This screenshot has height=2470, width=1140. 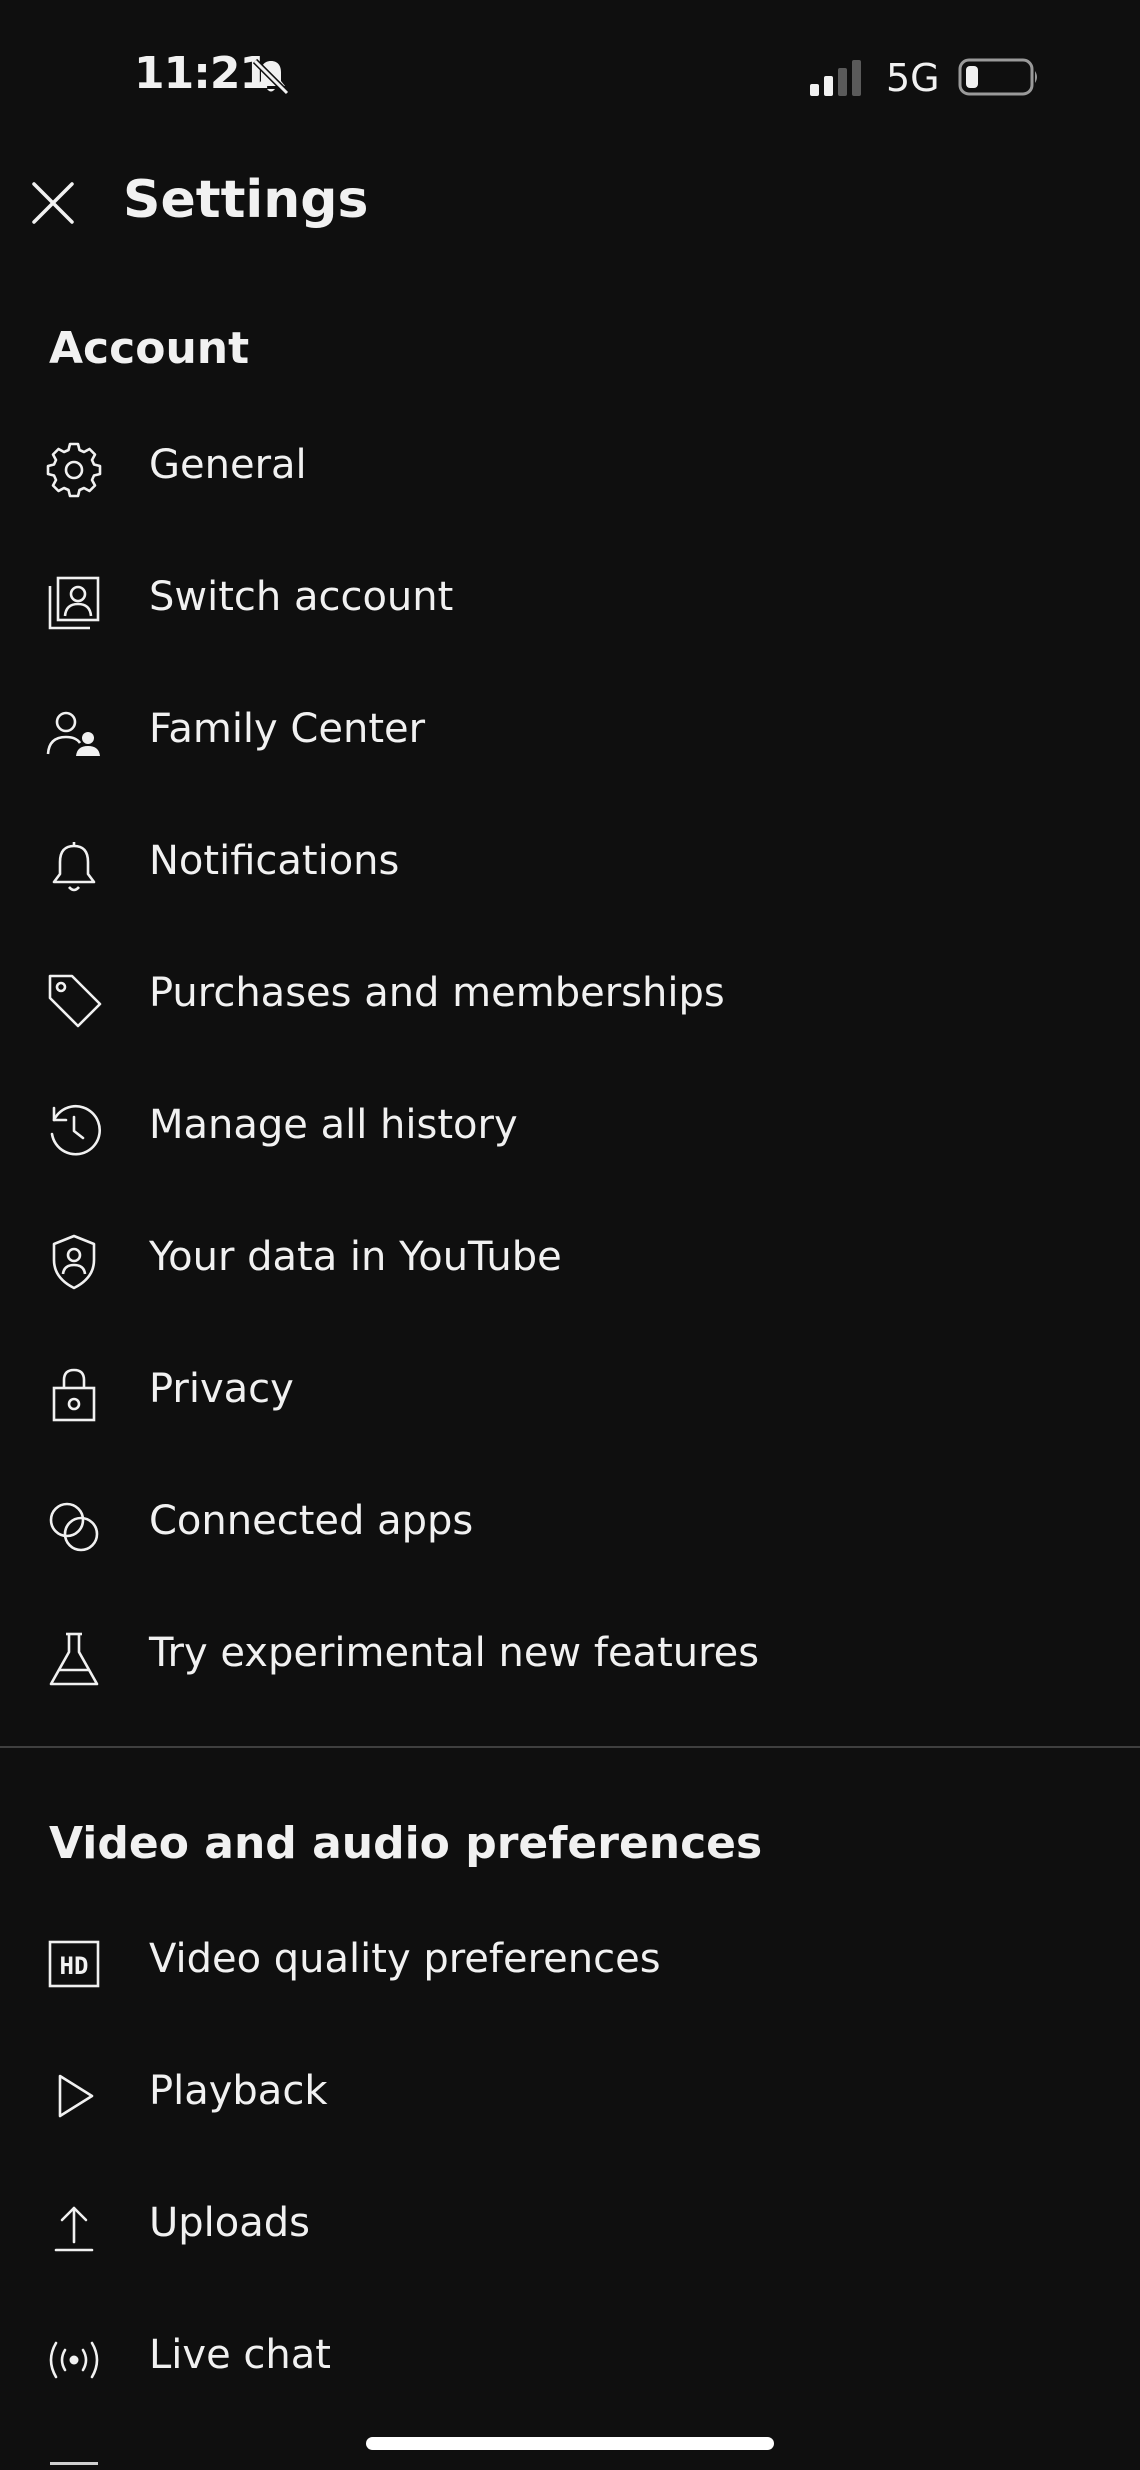 I want to click on settings-item-notifications: Notifications, so click(x=570, y=862).